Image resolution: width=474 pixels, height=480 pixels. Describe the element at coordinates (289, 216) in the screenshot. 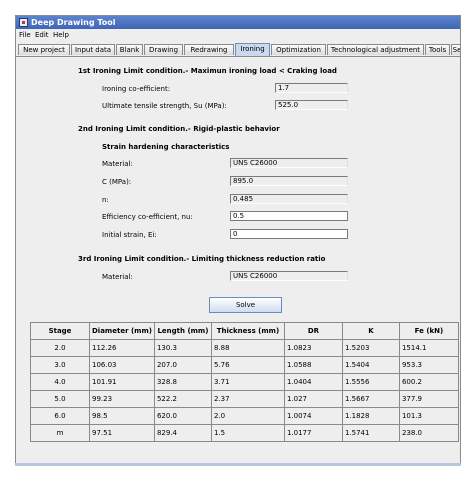

I see `efficiency-coefficient-input: 0.5` at that location.